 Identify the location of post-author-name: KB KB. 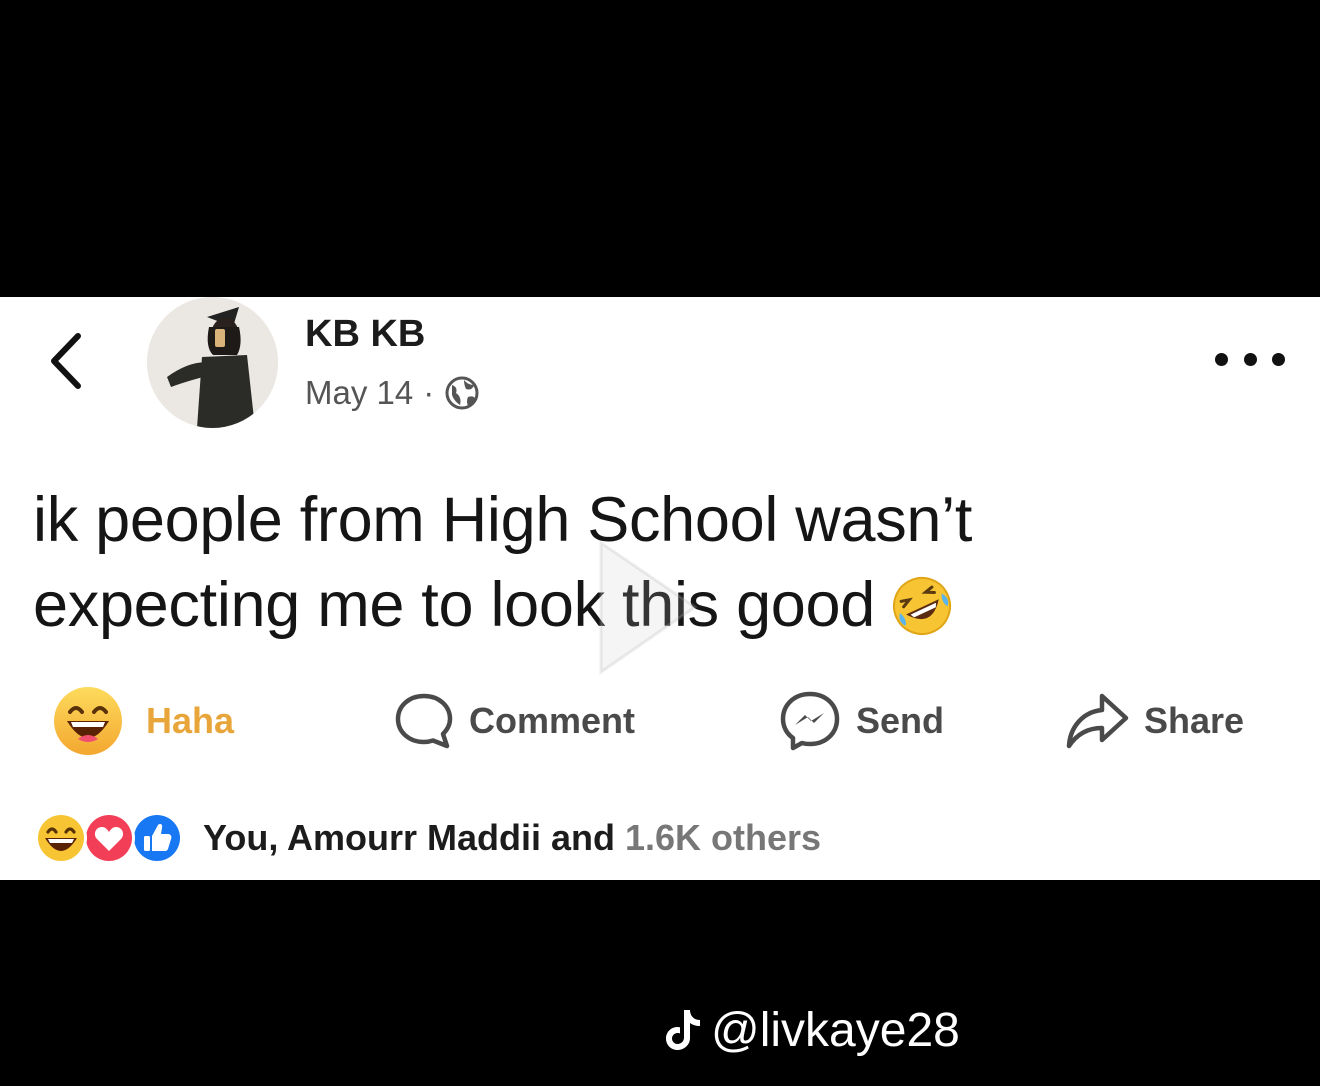
(365, 334).